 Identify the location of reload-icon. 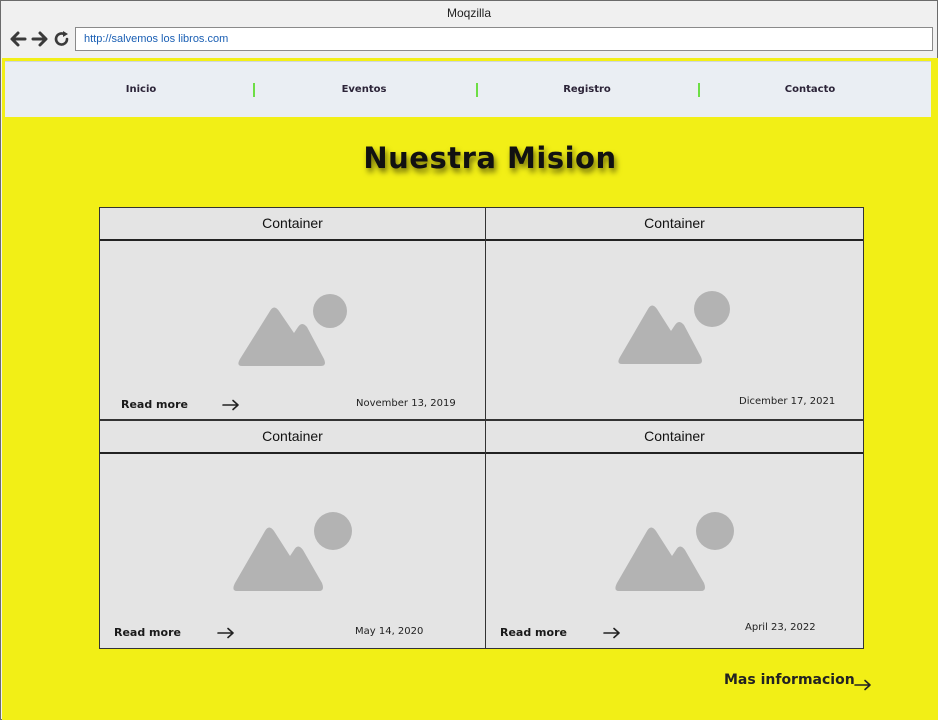
(62, 39).